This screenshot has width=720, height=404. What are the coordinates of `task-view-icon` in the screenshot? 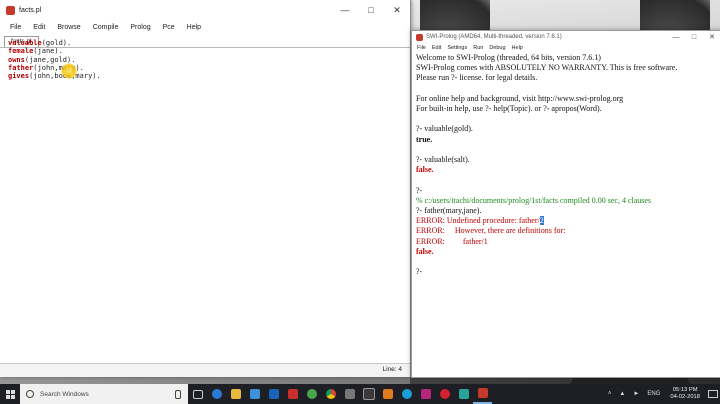 It's located at (197, 394).